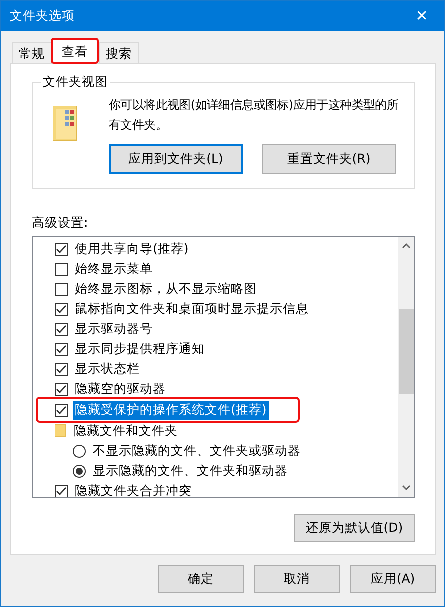 The height and width of the screenshot is (607, 445). Describe the element at coordinates (354, 528) in the screenshot. I see `restore-defaults-button: 还原为默认值(D)` at that location.